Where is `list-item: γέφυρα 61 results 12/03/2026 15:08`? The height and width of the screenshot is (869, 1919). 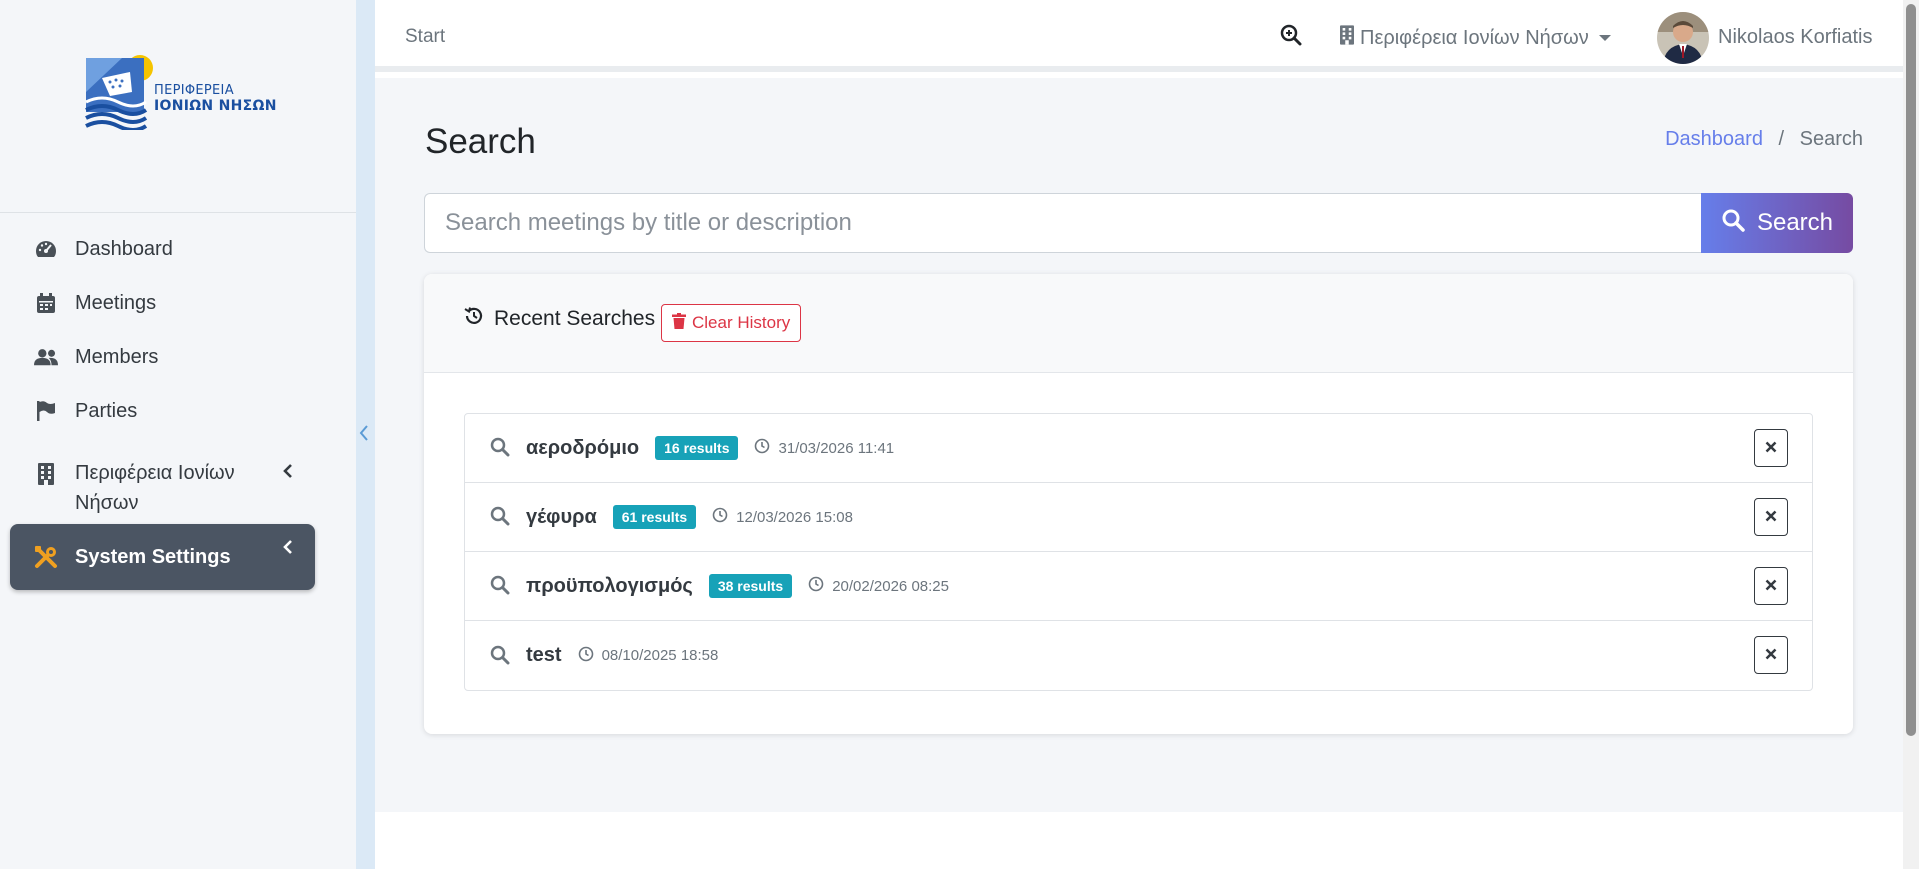
list-item: γέφυρα 61 results 12/03/2026 15:08 is located at coordinates (1138, 517).